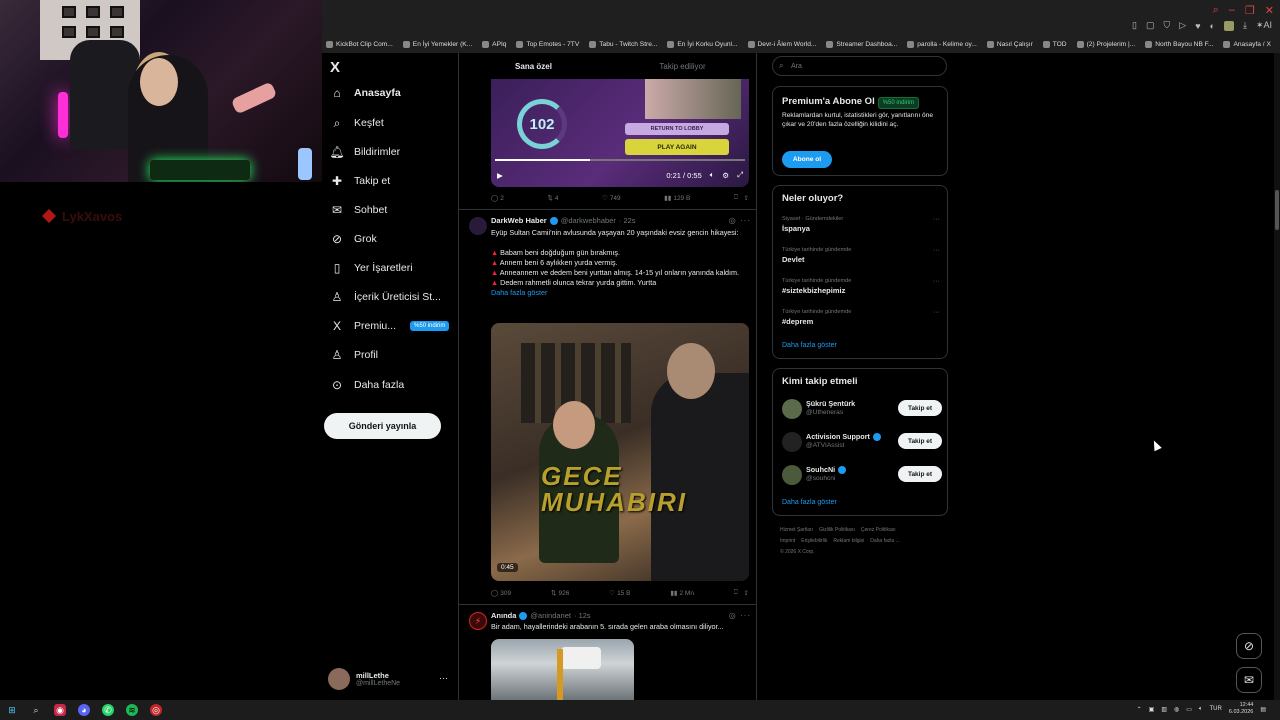 The width and height of the screenshot is (1280, 720). I want to click on shield-icon: ⛉, so click(1167, 25).